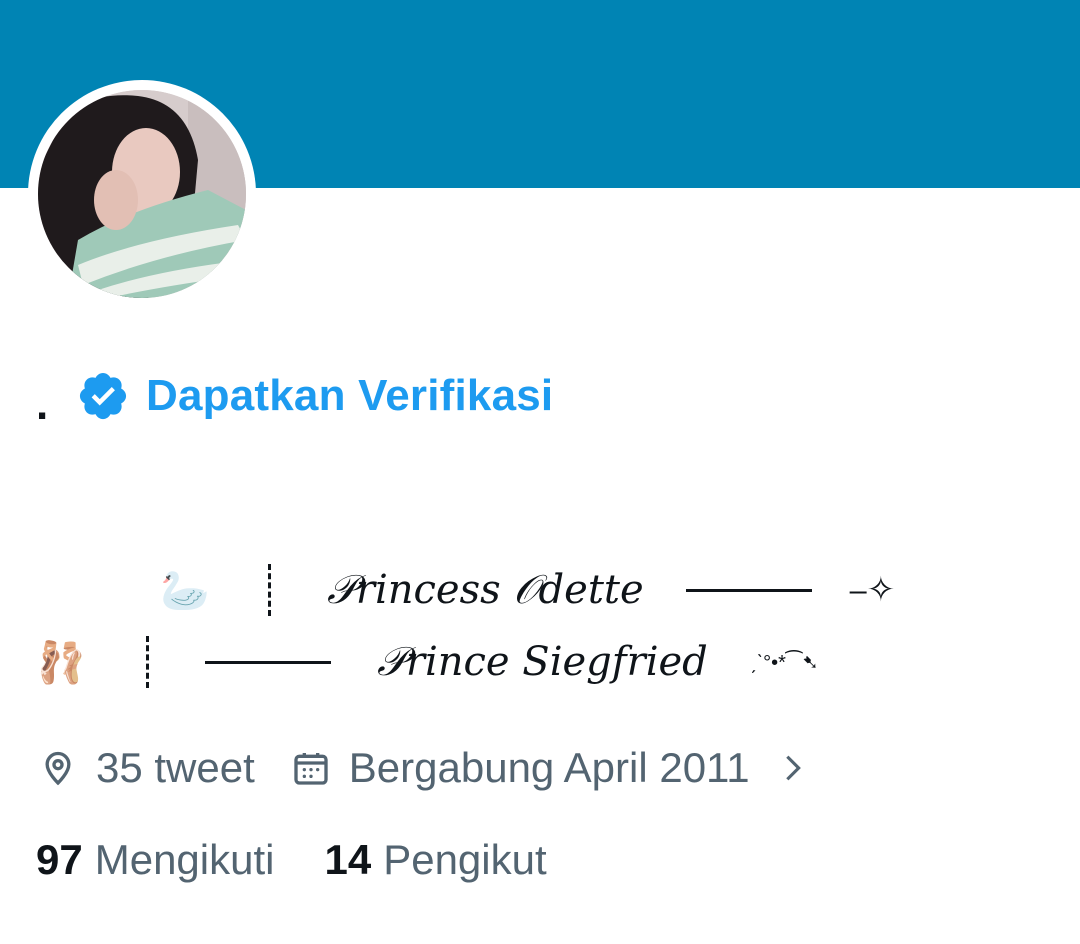 The height and width of the screenshot is (944, 1080). What do you see at coordinates (103, 396) in the screenshot?
I see `verified-badge-icon` at bounding box center [103, 396].